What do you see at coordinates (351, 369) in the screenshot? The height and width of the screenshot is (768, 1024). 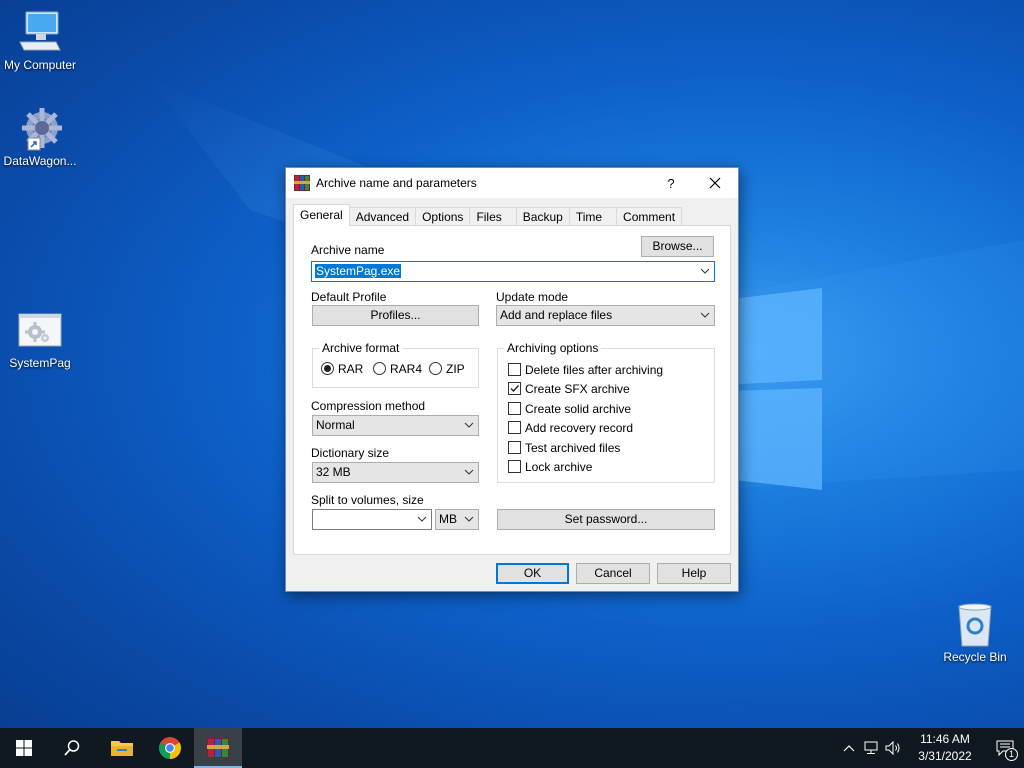 I see `radio-rar-label: RAR` at bounding box center [351, 369].